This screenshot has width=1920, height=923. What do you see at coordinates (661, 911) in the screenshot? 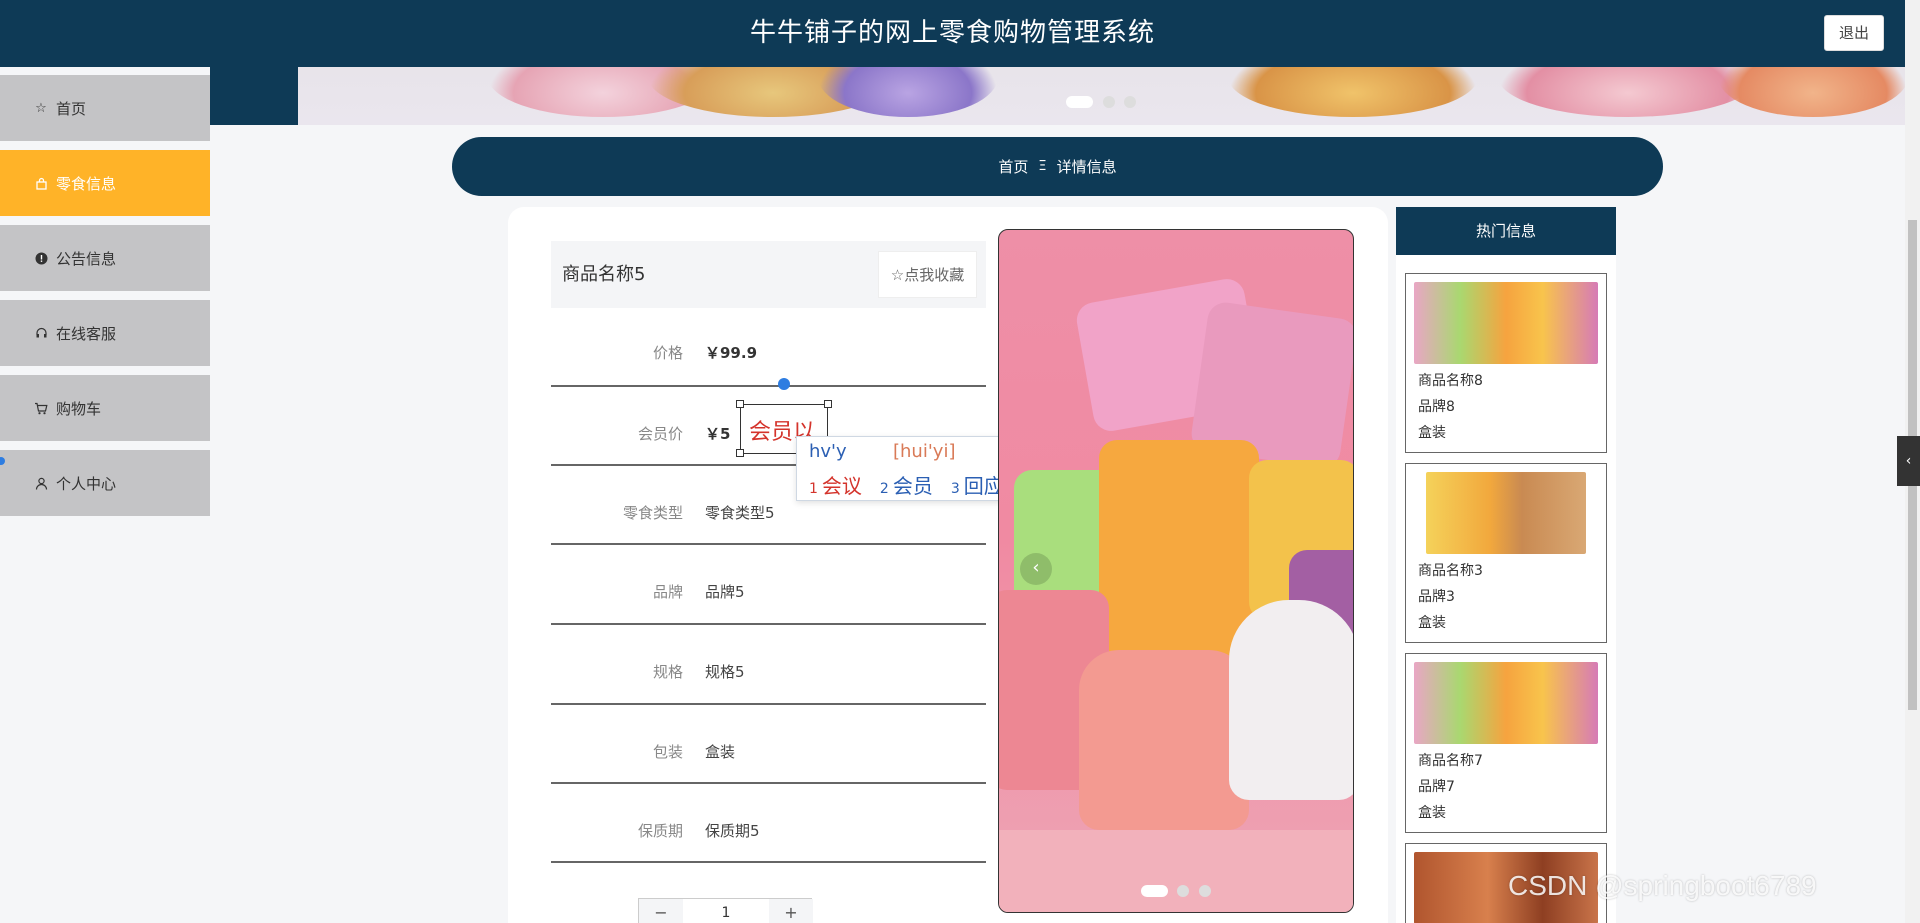
I see `decrement-button: −` at bounding box center [661, 911].